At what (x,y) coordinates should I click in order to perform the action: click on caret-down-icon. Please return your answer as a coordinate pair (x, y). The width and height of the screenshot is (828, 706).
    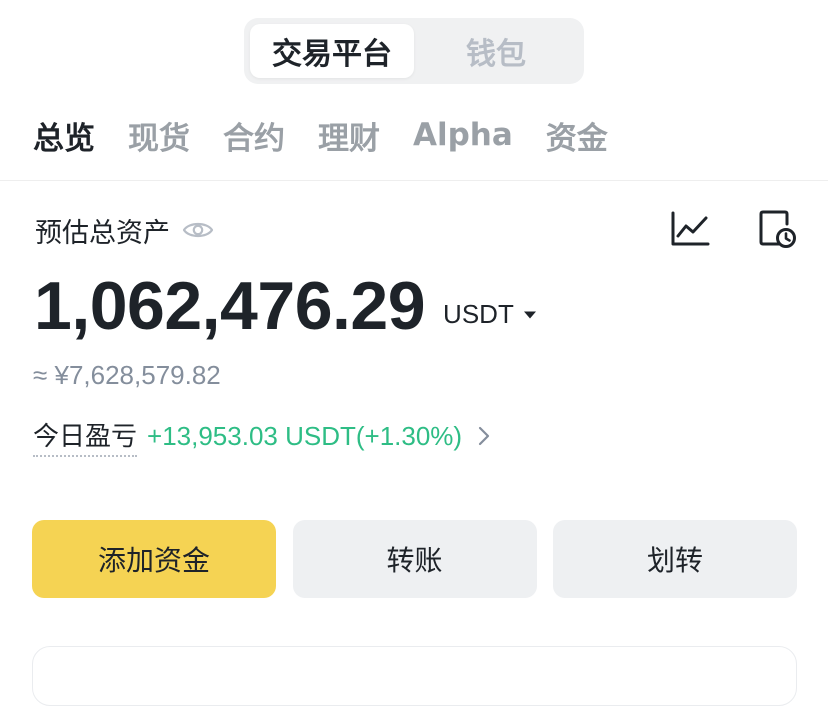
    Looking at the image, I should click on (529, 314).